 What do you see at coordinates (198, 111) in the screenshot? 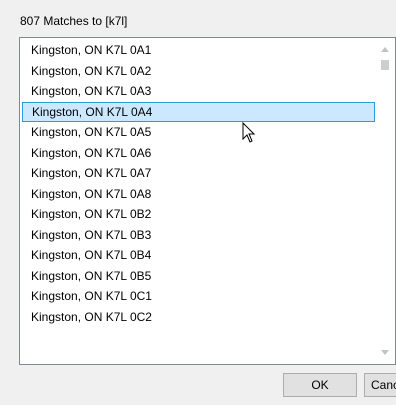
I see `list-item: Kingston, ON K7L 0A4` at bounding box center [198, 111].